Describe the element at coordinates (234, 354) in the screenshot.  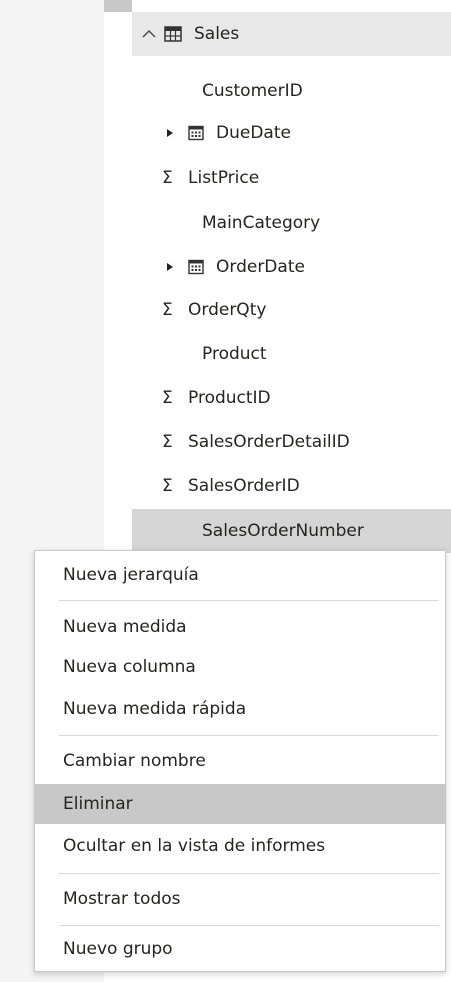
I see `field-label: Product` at that location.